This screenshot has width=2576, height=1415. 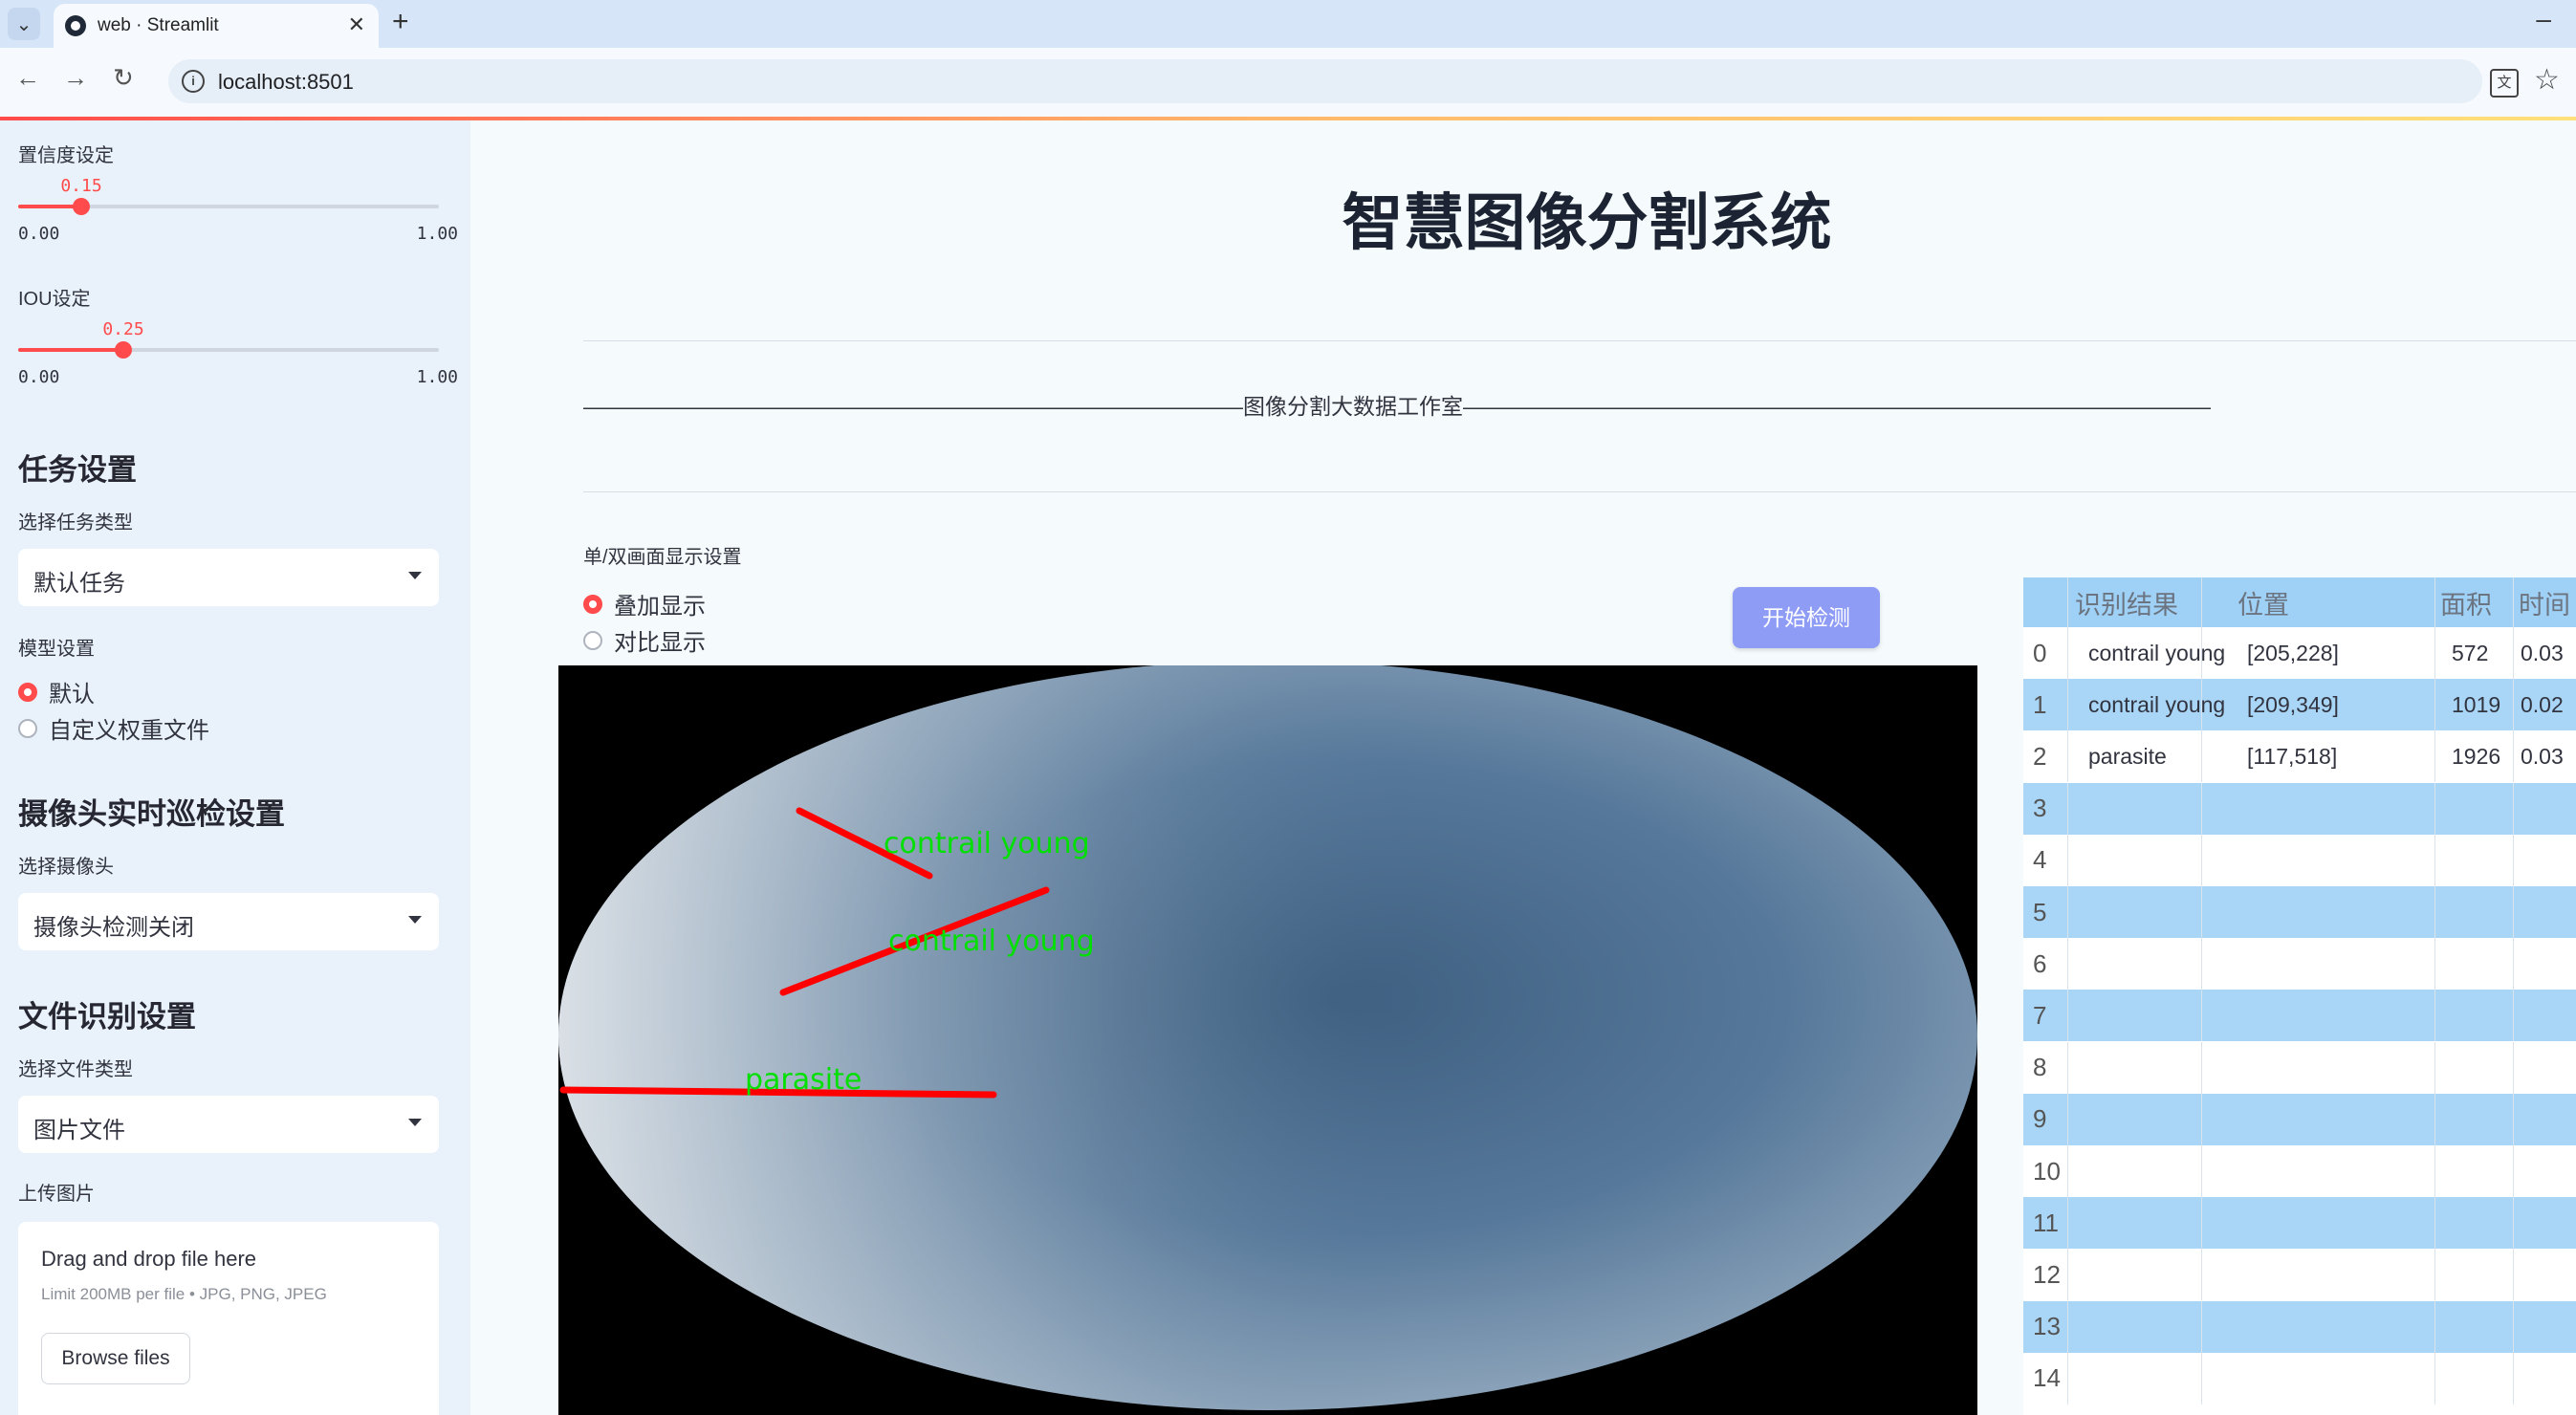 I want to click on close-tab-icon: ✕, so click(x=356, y=24).